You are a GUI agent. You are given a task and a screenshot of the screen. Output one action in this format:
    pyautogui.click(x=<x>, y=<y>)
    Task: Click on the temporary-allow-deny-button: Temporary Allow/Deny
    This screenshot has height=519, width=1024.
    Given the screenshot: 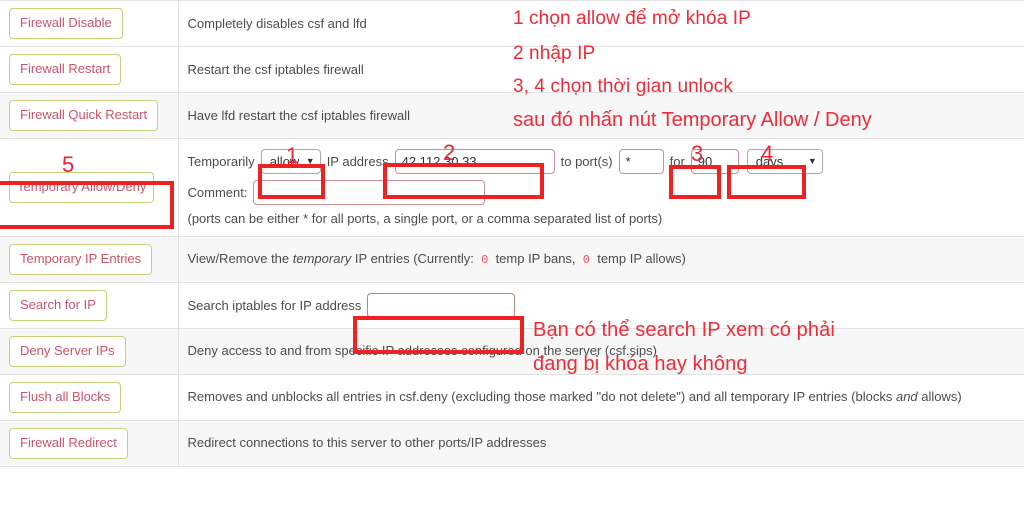 What is the action you would take?
    pyautogui.click(x=82, y=187)
    